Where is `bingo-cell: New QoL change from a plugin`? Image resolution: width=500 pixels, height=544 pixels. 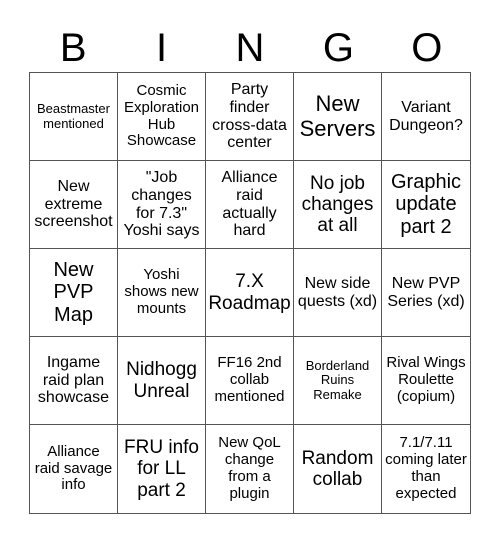
bingo-cell: New QoL change from a plugin is located at coordinates (250, 469).